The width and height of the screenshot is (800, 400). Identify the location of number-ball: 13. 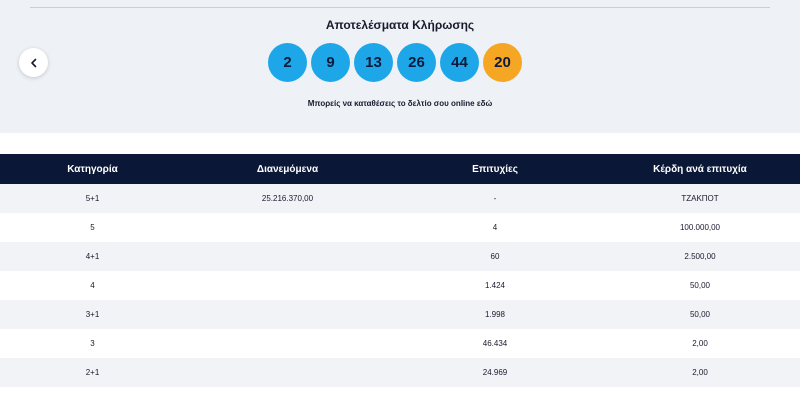
(373, 62).